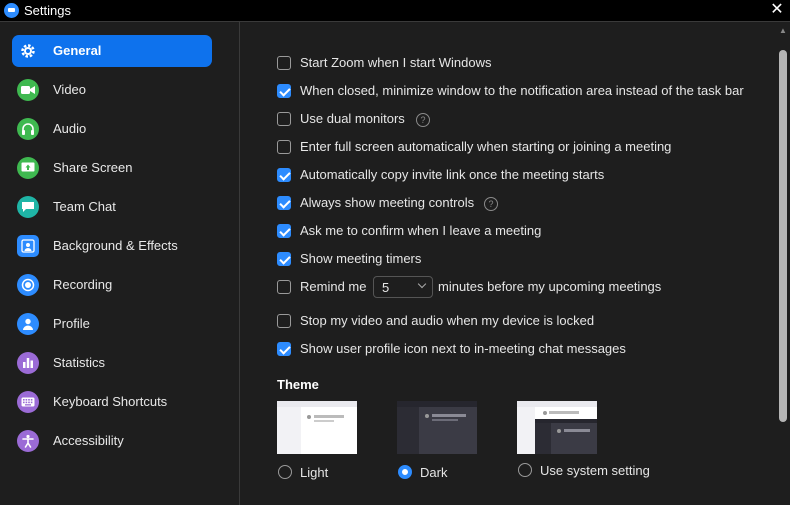 This screenshot has height=505, width=790. Describe the element at coordinates (71, 323) in the screenshot. I see `sidebar-item-label: Profile` at that location.